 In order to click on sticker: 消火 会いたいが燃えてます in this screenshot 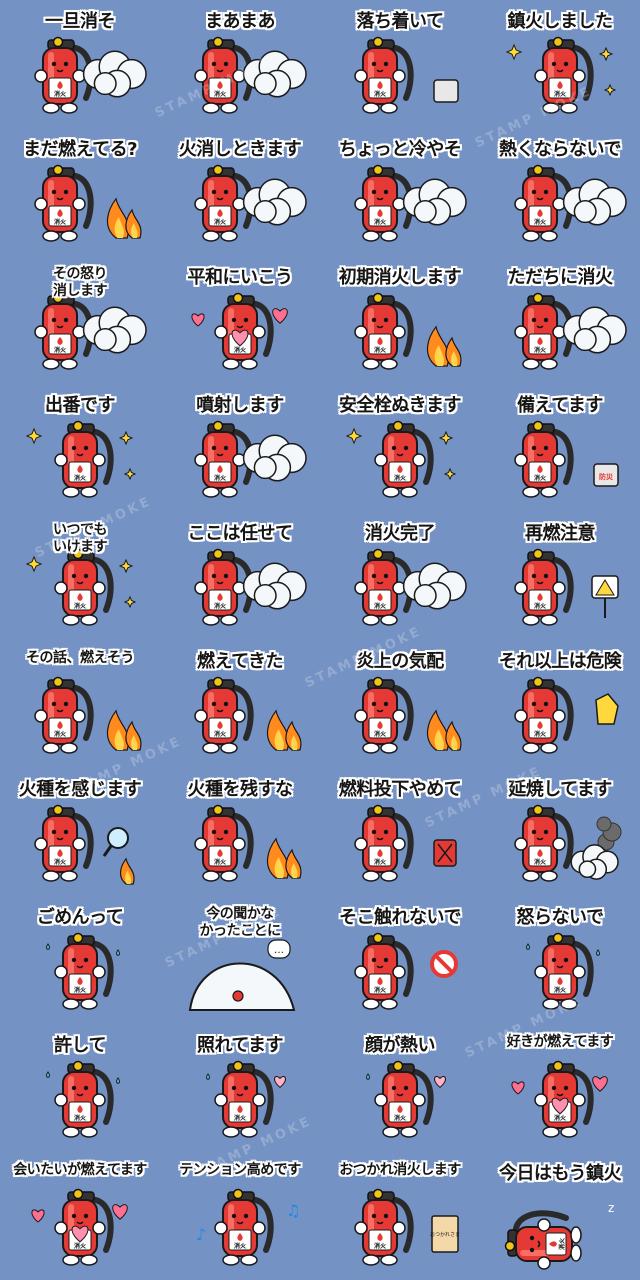, I will do `click(80, 1216)`.